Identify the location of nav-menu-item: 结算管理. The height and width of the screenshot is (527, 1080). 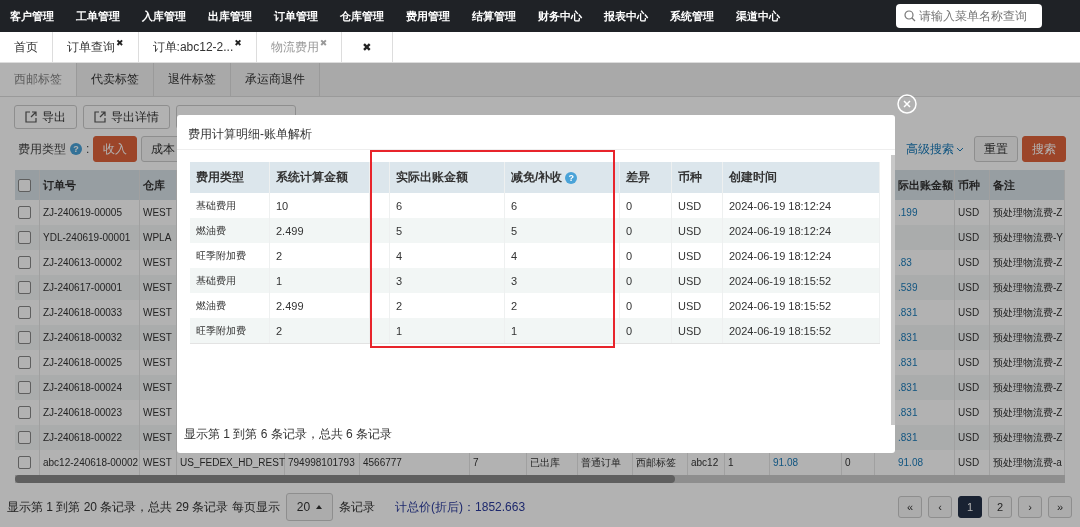
(494, 16).